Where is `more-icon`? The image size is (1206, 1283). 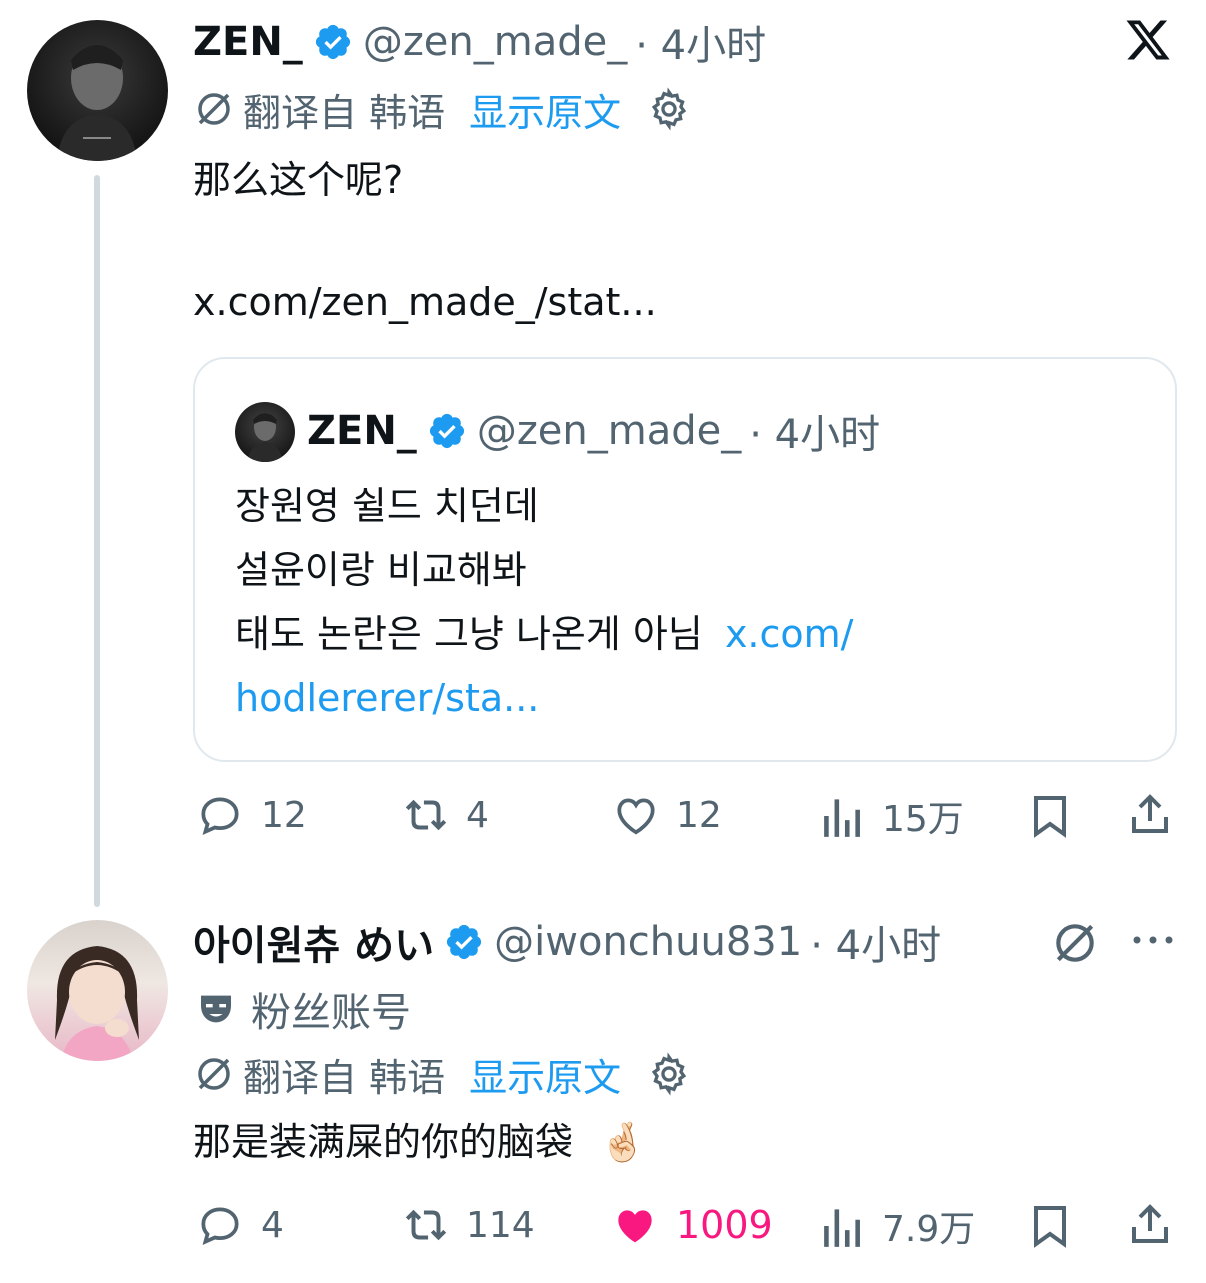 more-icon is located at coordinates (1153, 940).